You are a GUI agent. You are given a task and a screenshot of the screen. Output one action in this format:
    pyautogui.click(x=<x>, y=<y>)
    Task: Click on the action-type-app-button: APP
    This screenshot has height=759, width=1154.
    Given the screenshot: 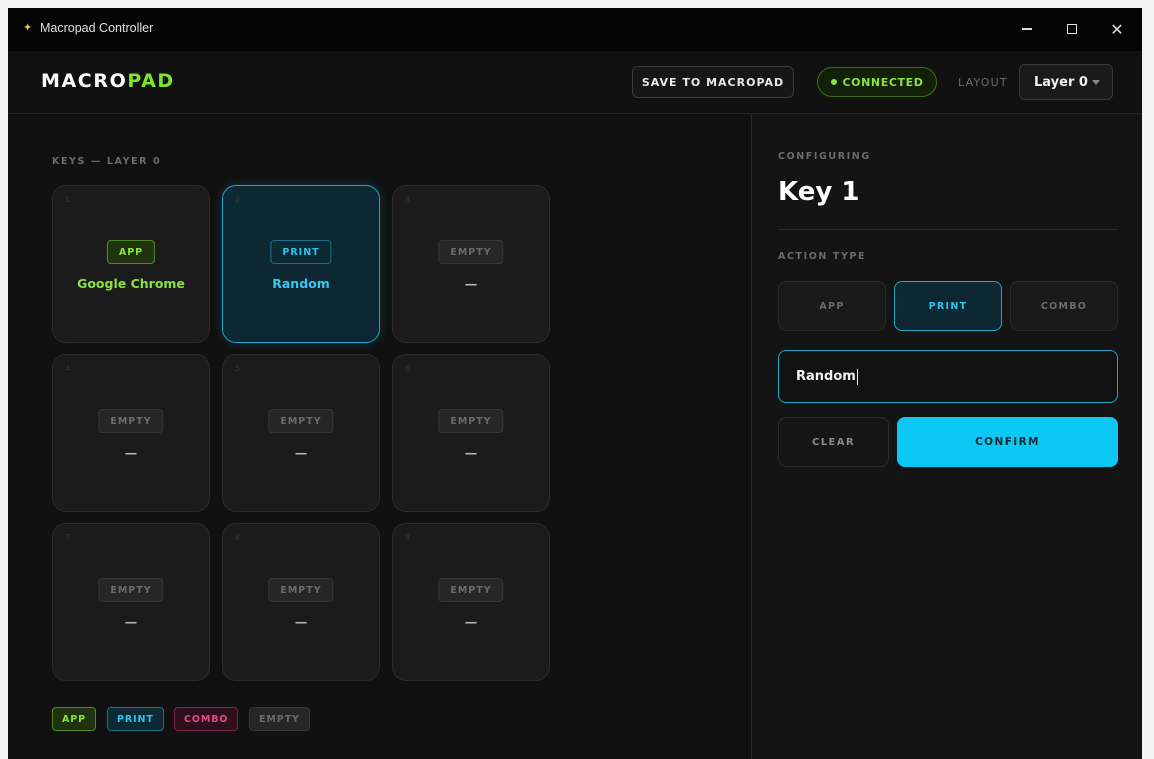 What is the action you would take?
    pyautogui.click(x=832, y=306)
    